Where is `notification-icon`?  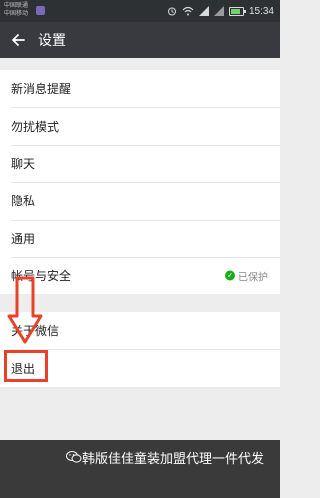 notification-icon is located at coordinates (40, 10).